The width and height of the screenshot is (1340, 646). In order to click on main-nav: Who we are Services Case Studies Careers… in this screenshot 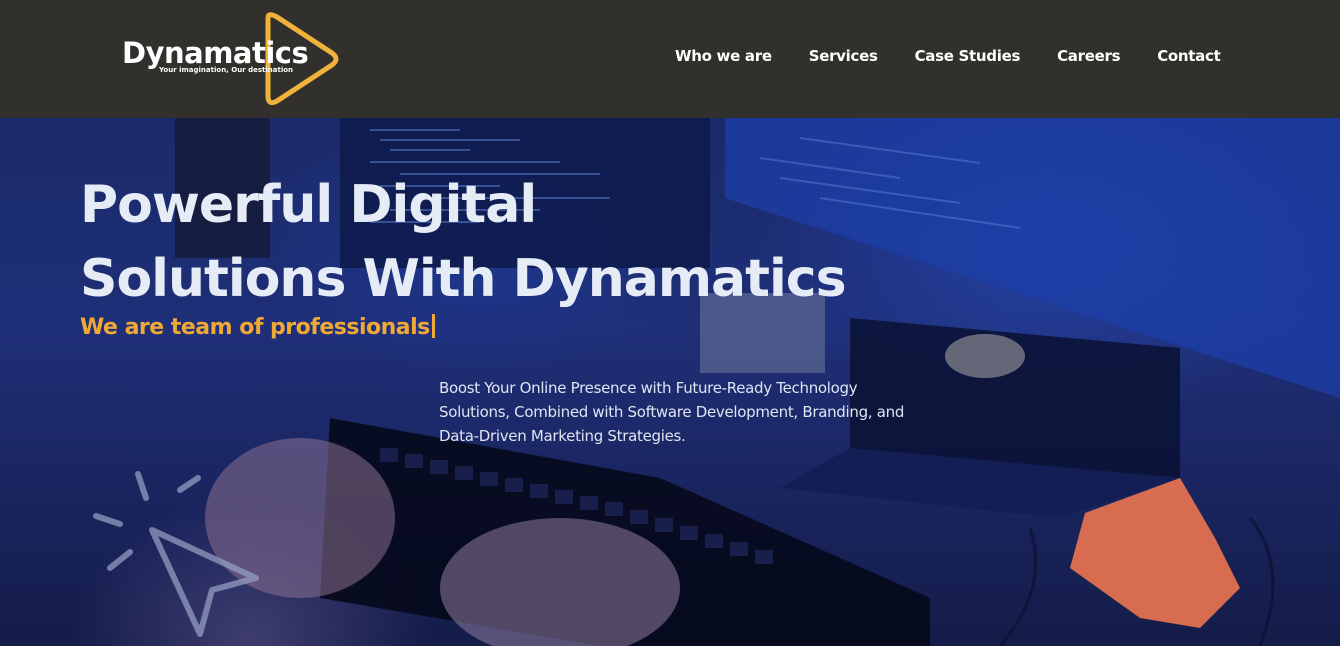, I will do `click(948, 58)`.